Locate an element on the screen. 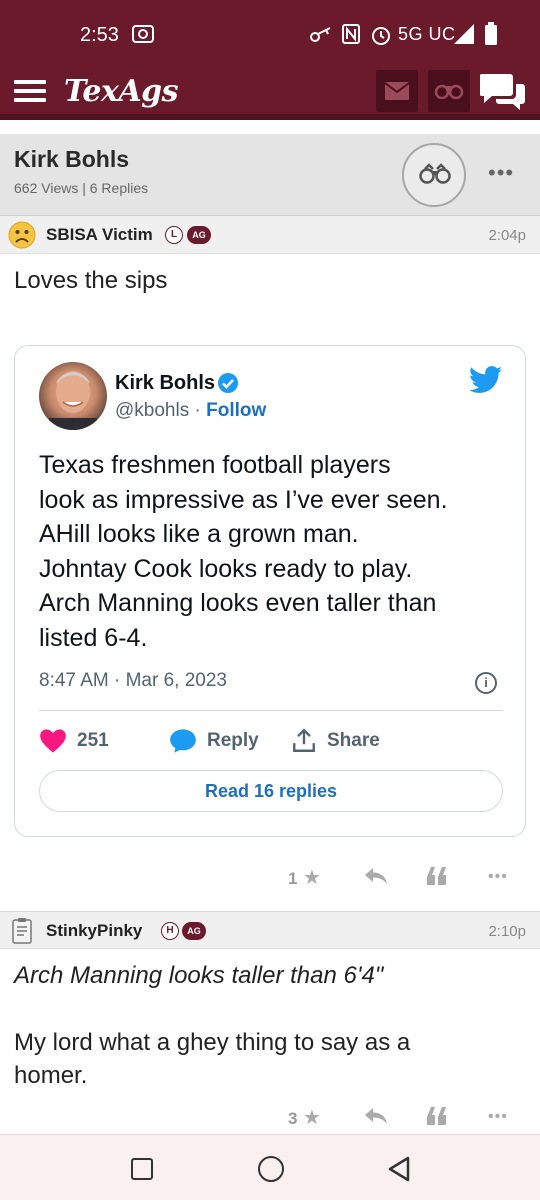 The height and width of the screenshot is (1200, 540). post-header: SBISA Victim L AG 2:04p is located at coordinates (270, 235).